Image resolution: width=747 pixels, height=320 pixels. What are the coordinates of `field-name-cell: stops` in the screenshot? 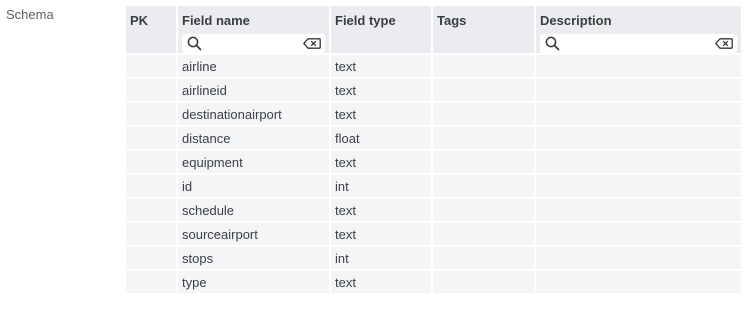 It's located at (254, 258).